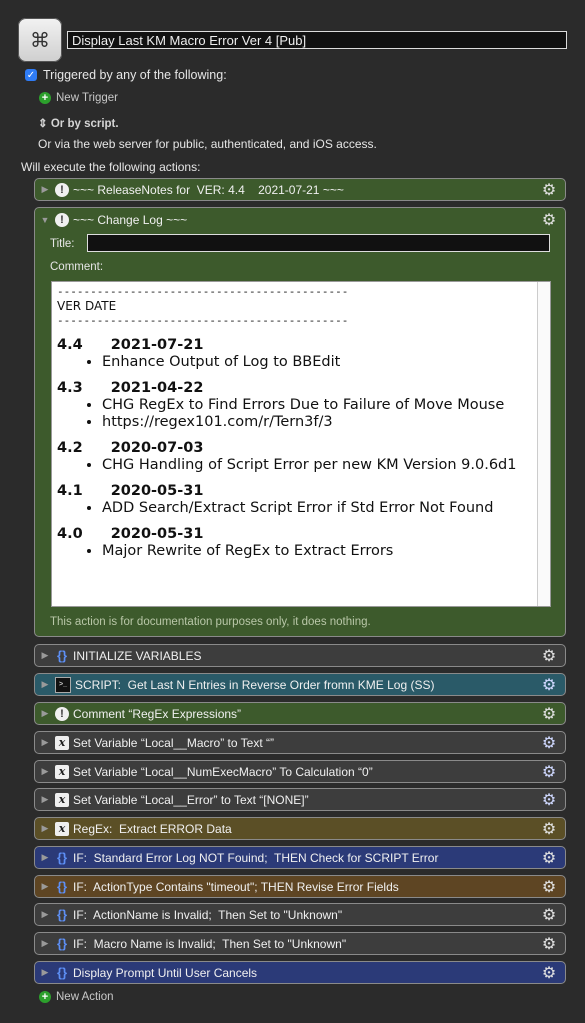 Image resolution: width=585 pixels, height=1023 pixels. What do you see at coordinates (157, 345) in the screenshot?
I see `entry-date: 2021-07-21` at bounding box center [157, 345].